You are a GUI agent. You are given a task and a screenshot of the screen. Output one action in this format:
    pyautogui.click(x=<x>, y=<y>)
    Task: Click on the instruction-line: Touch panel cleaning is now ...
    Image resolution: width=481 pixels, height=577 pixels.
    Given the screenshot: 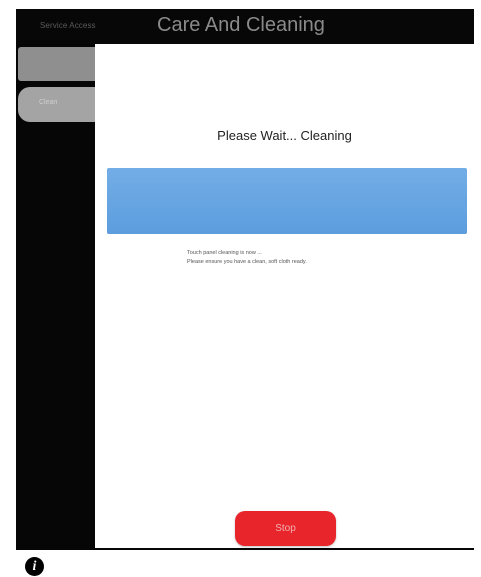 What is the action you would take?
    pyautogui.click(x=224, y=253)
    